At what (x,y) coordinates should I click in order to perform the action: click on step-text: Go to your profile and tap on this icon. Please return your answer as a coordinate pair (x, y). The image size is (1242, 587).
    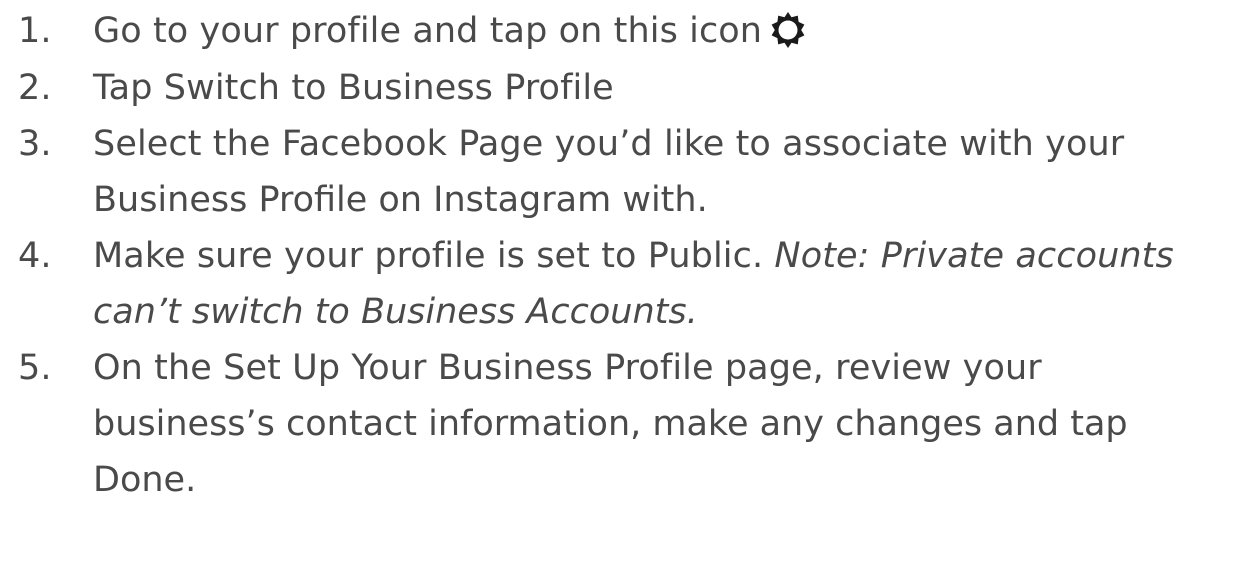
    Looking at the image, I should click on (428, 31).